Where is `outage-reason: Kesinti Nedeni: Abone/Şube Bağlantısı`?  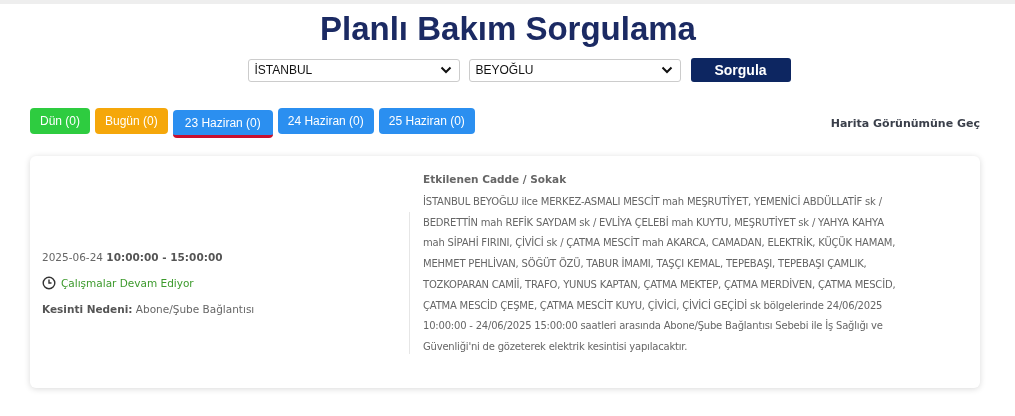 outage-reason: Kesinti Nedeni: Abone/Şube Bağlantısı is located at coordinates (149, 309).